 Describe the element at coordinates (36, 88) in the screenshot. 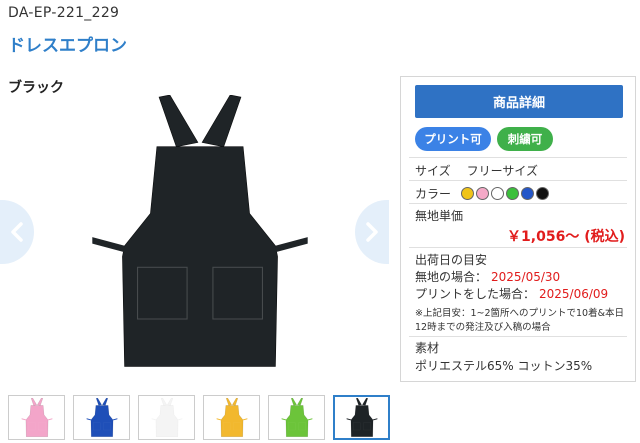

I see `selected-color-title: ブラック` at that location.